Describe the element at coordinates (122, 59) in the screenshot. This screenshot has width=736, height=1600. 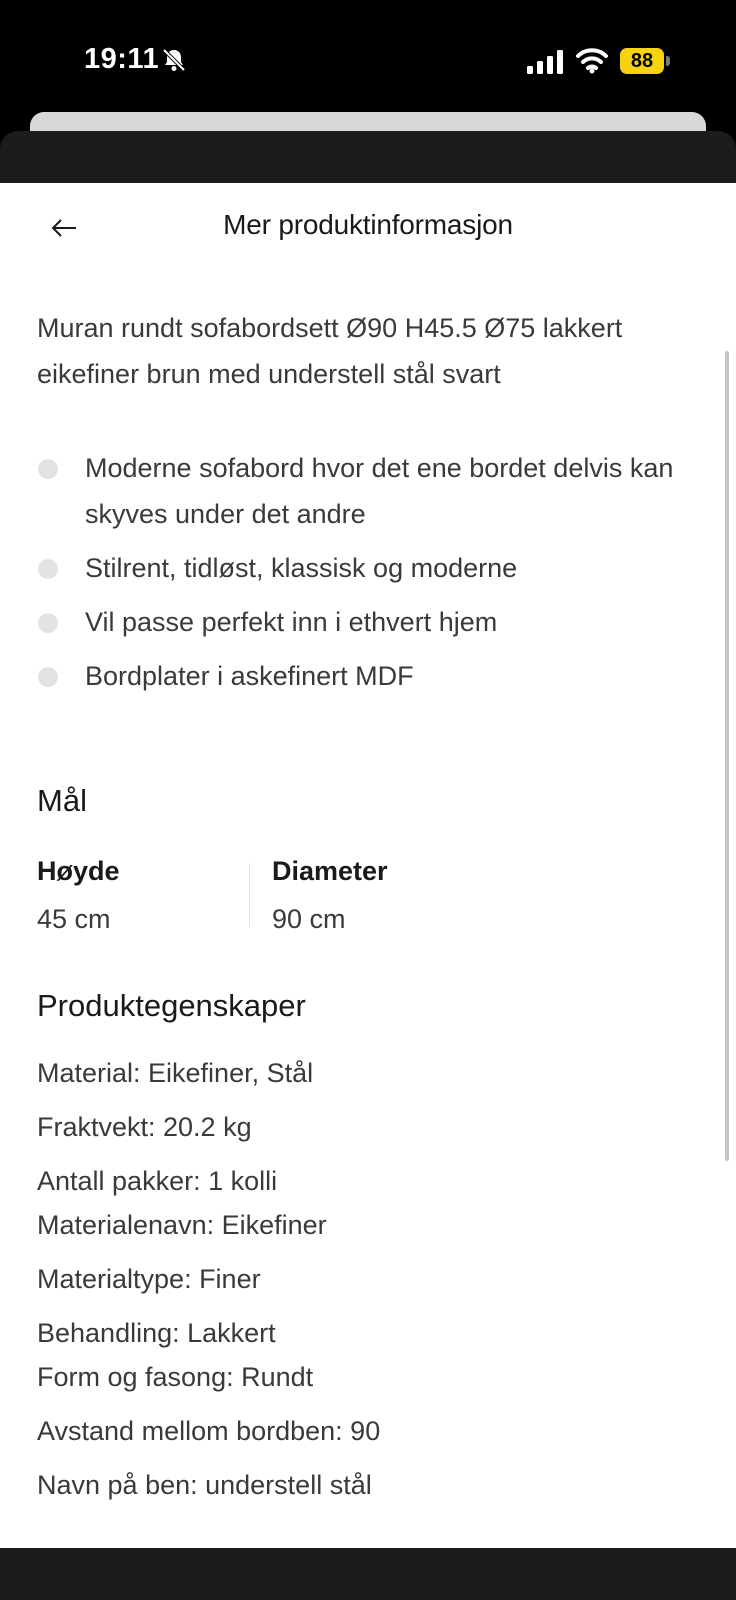
I see `status-time: 19:11` at that location.